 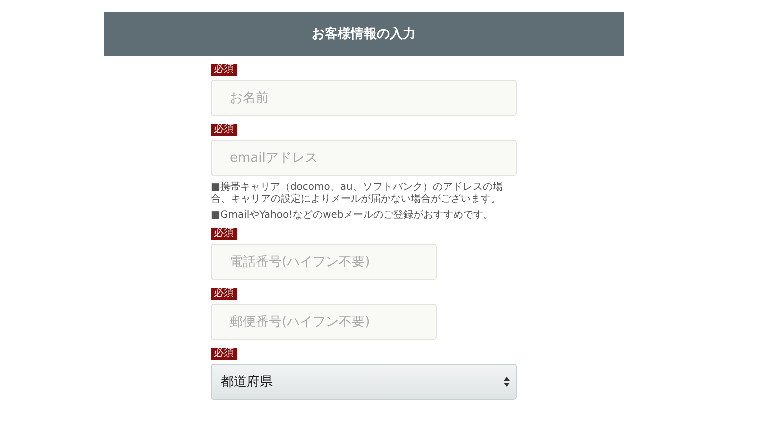 What do you see at coordinates (353, 216) in the screenshot?
I see `note-text: ■GmailやYahoo!などのwebメールのご登録がおすすめです。` at bounding box center [353, 216].